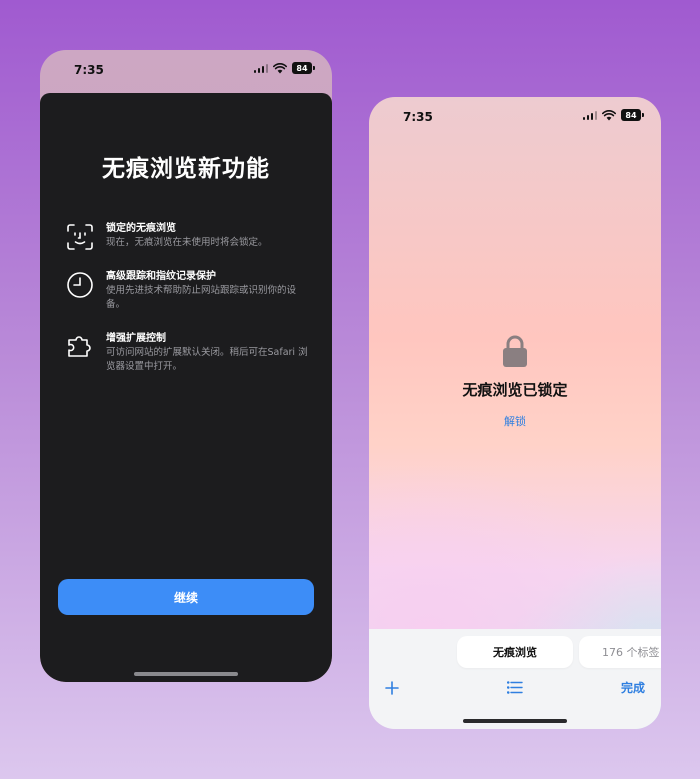 The image size is (700, 779). I want to click on tab-list-icon, so click(515, 687).